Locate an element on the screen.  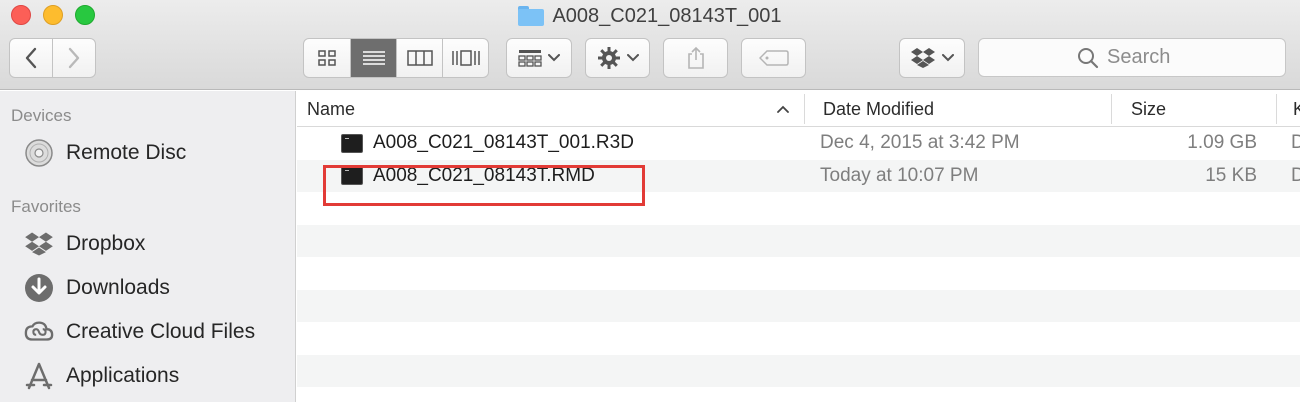
sidebar-section-devices: Devices is located at coordinates (41, 115).